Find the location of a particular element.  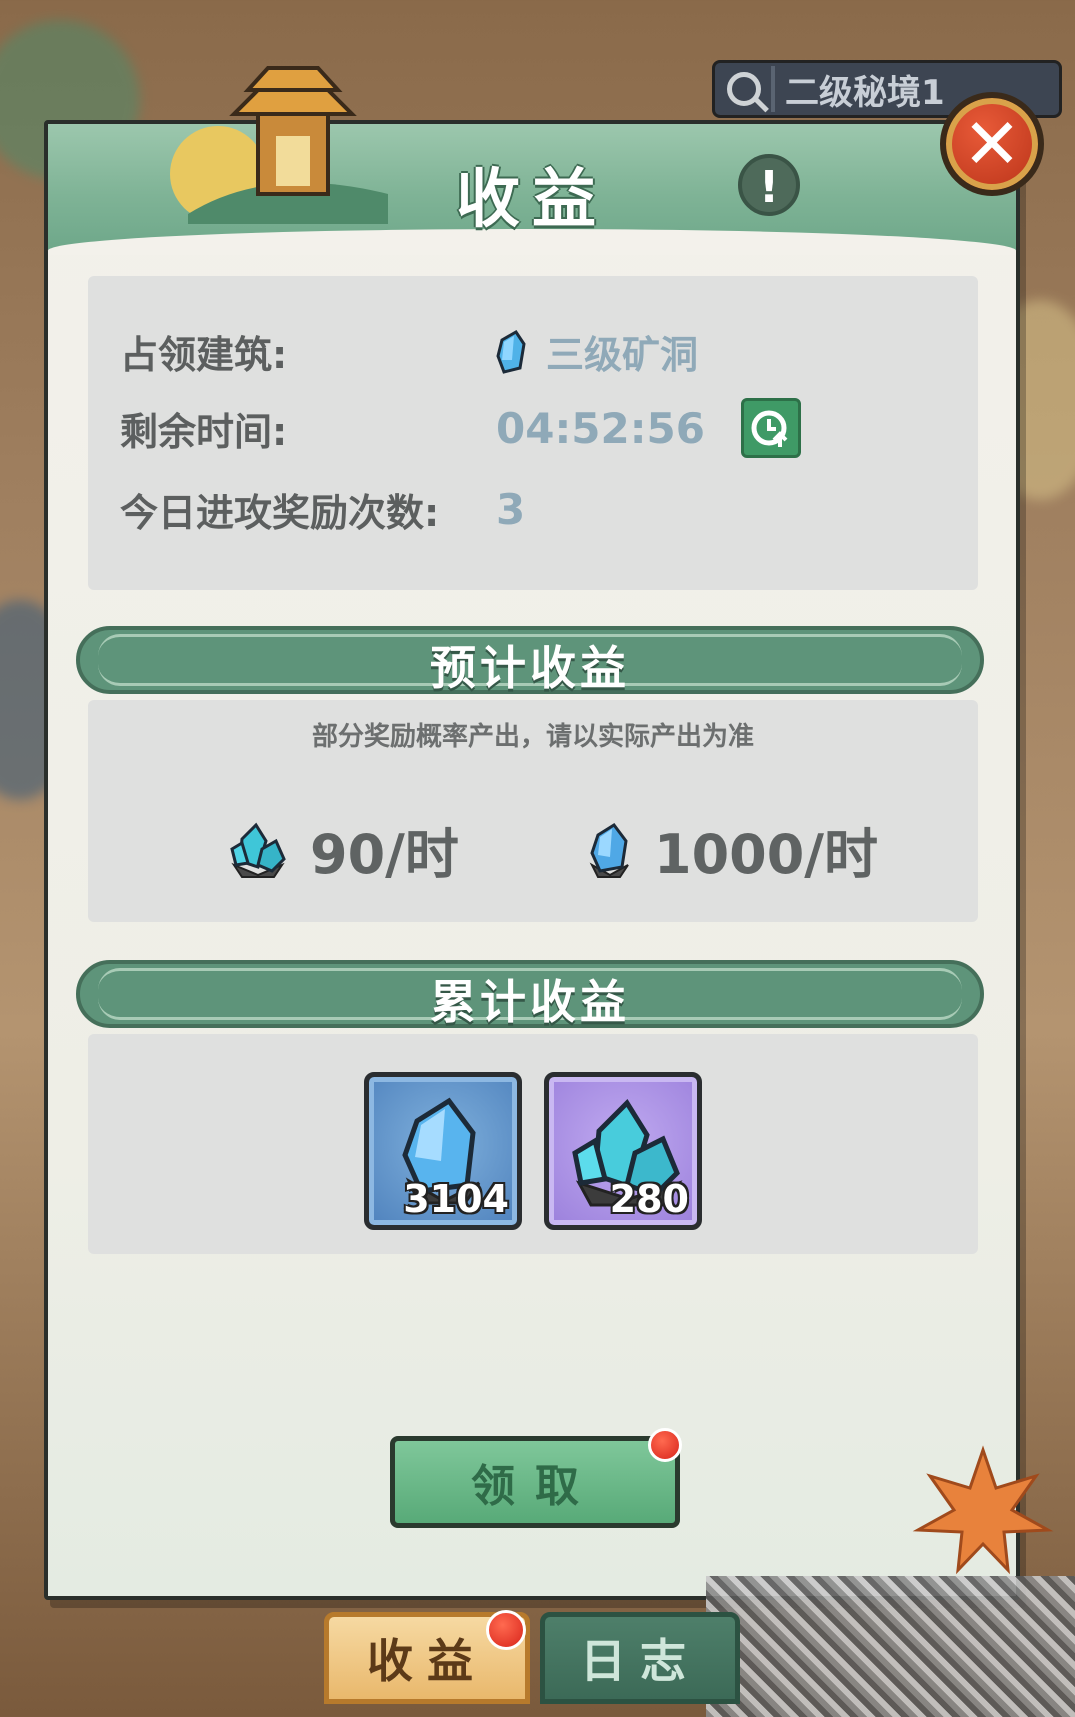

claim-button: 领取 is located at coordinates (535, 1482).